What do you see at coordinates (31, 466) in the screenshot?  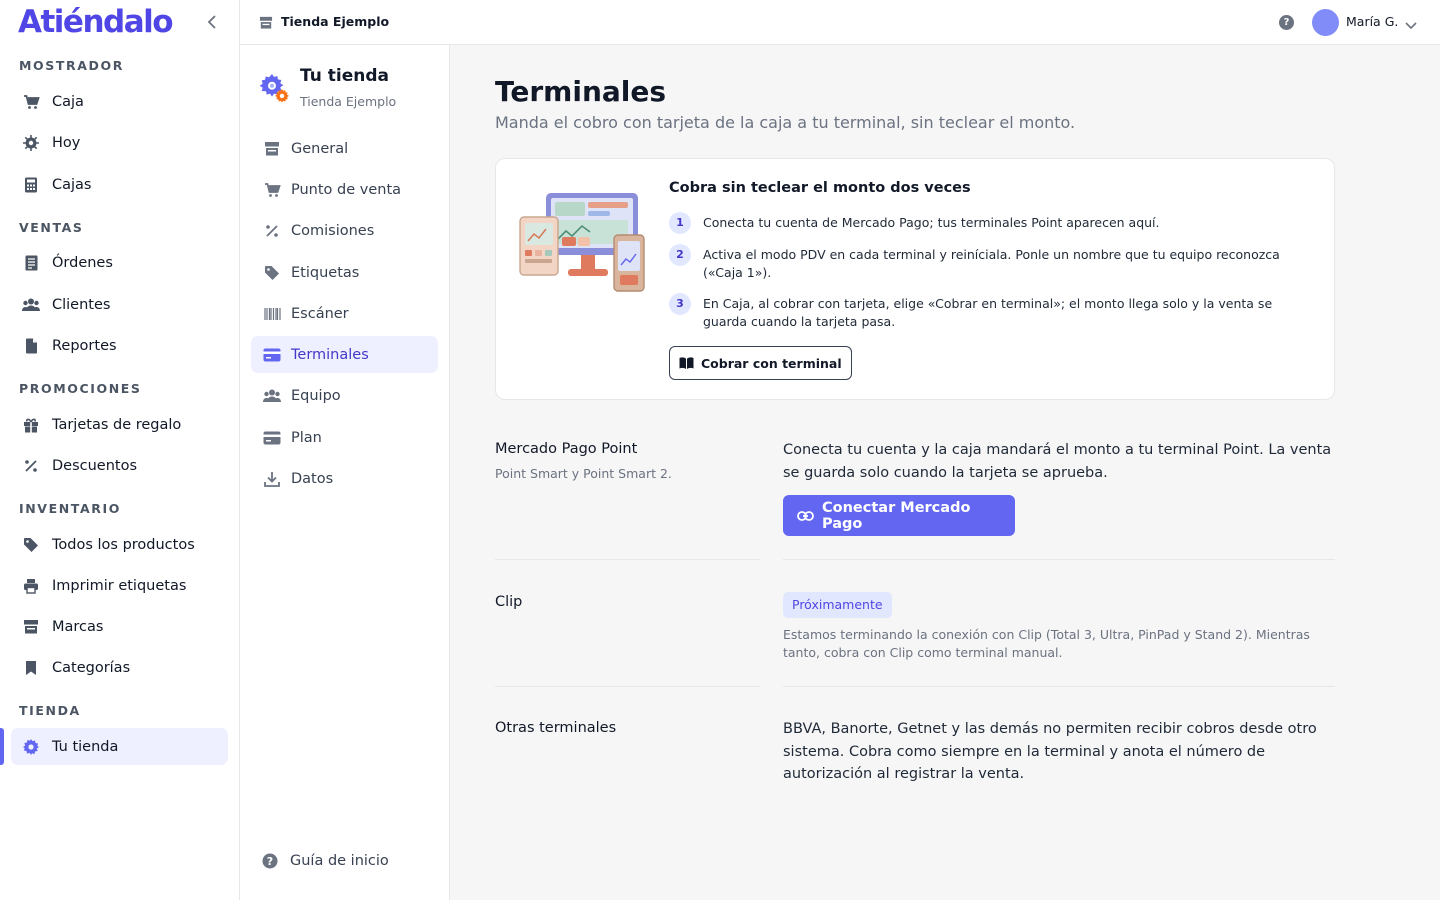 I see `percent-icon` at bounding box center [31, 466].